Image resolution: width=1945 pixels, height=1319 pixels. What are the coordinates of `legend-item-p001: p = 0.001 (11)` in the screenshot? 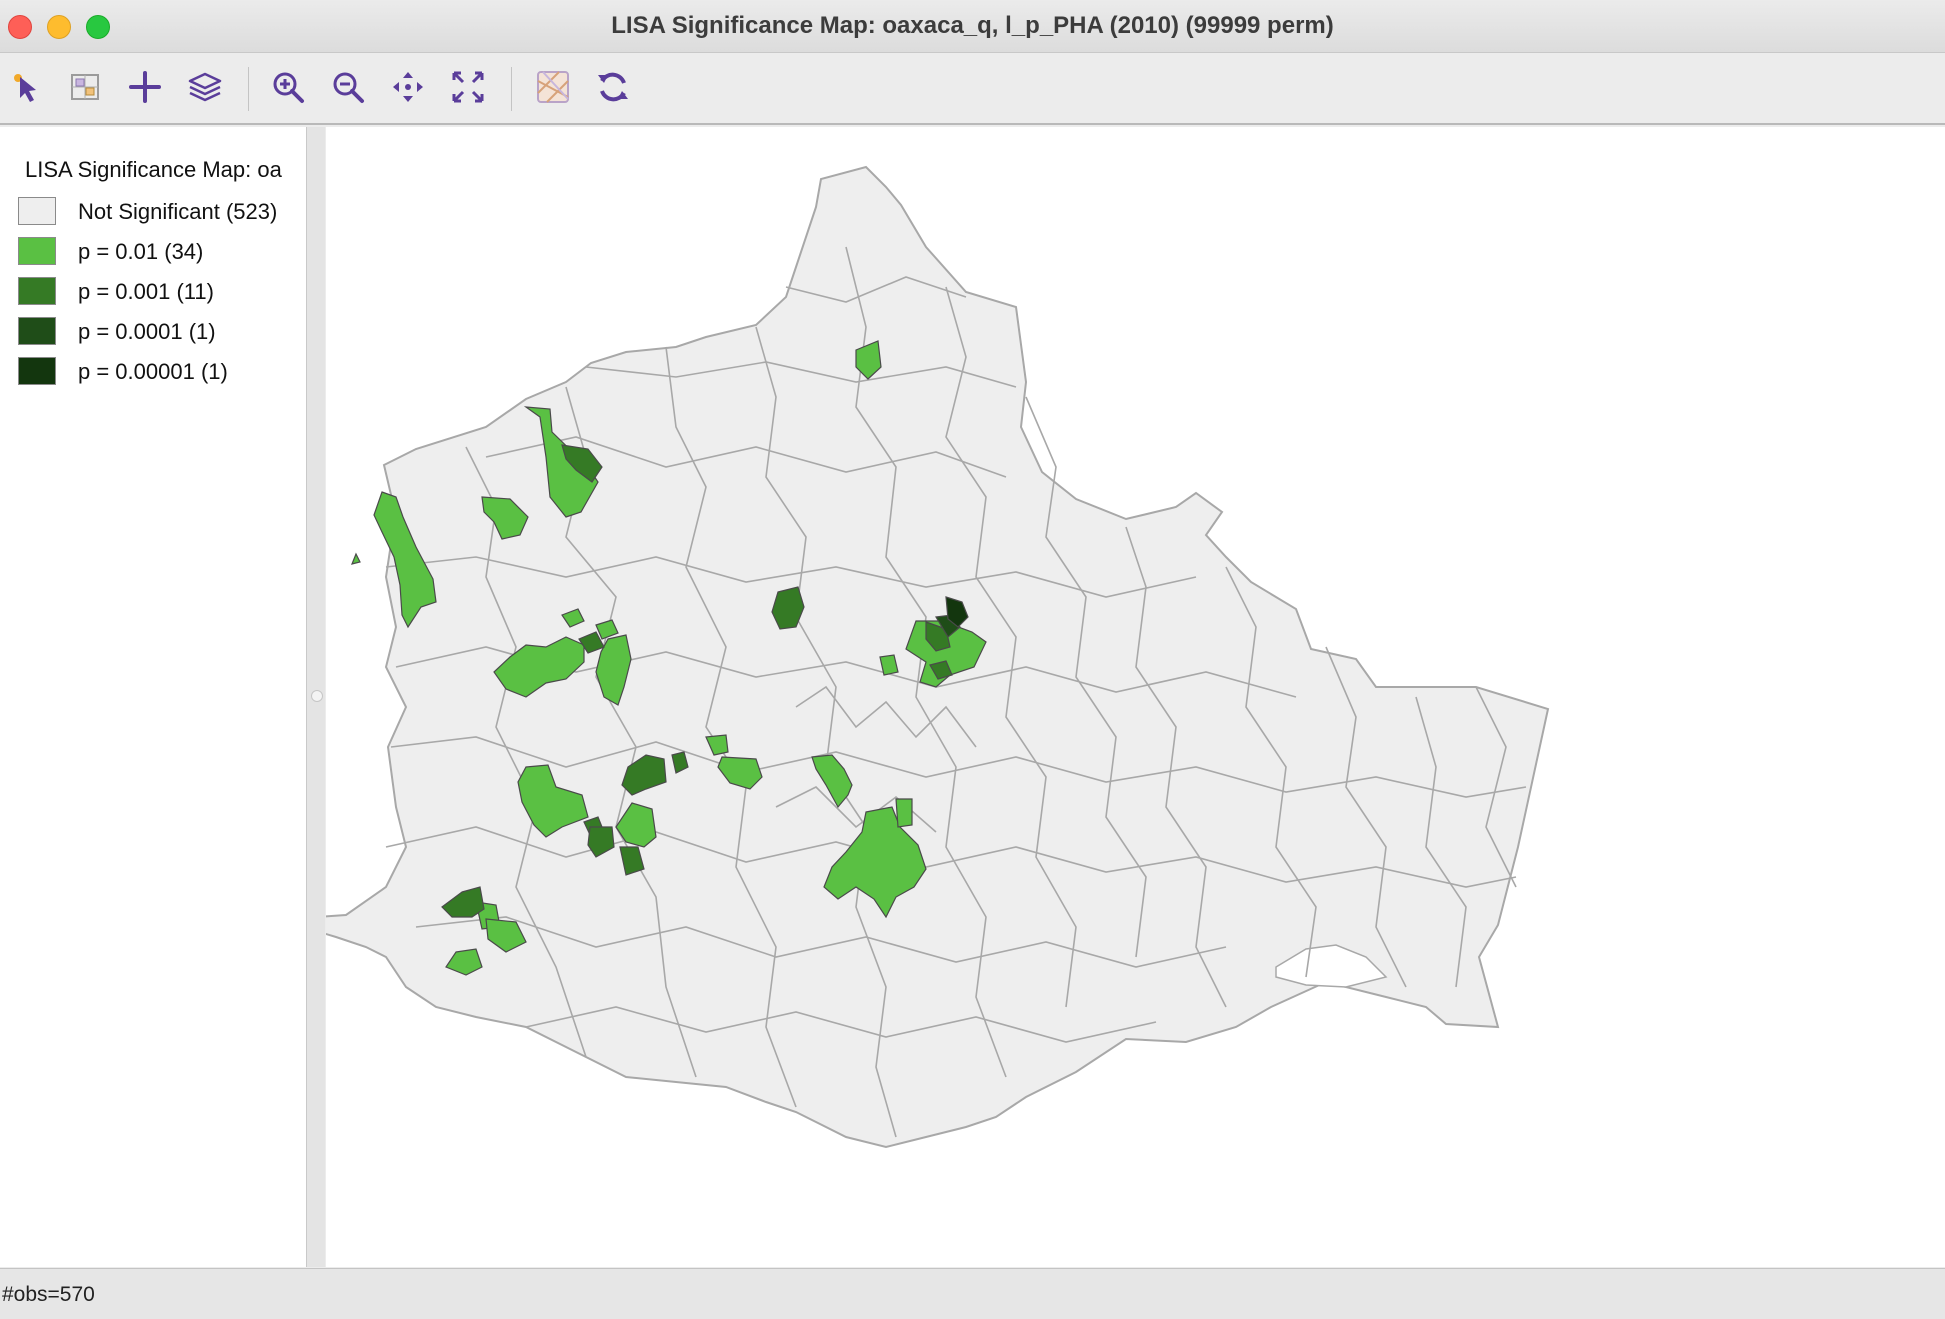 It's located at (162, 293).